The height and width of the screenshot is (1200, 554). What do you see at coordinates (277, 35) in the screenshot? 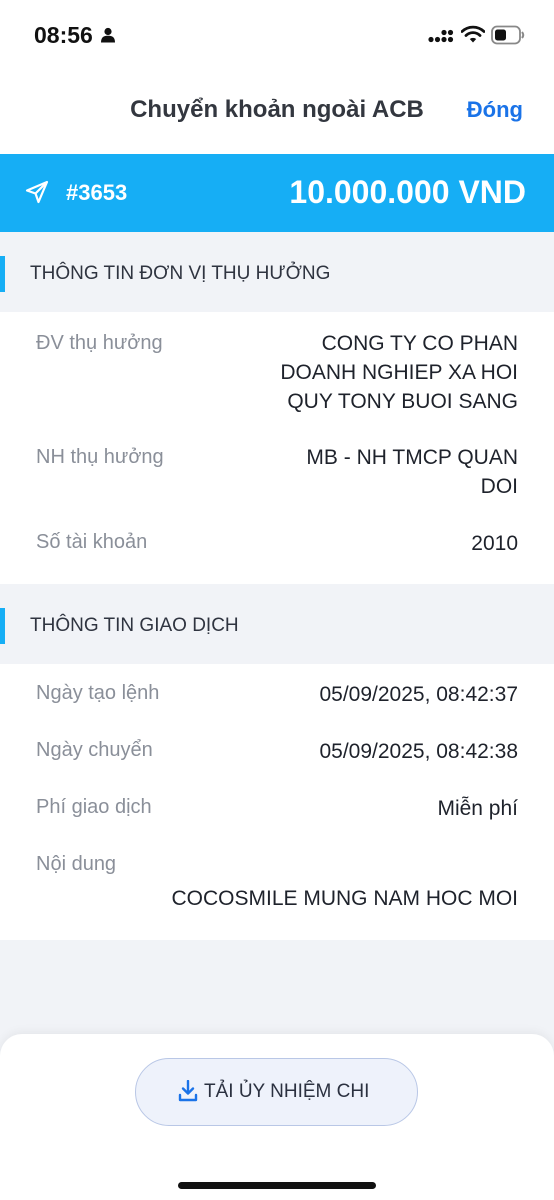
I see `status-bar: 08:56` at bounding box center [277, 35].